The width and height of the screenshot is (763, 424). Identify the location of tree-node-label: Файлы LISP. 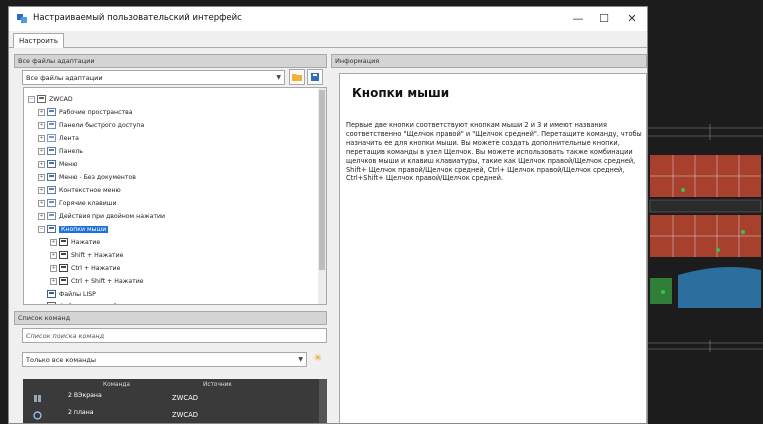
(77, 294).